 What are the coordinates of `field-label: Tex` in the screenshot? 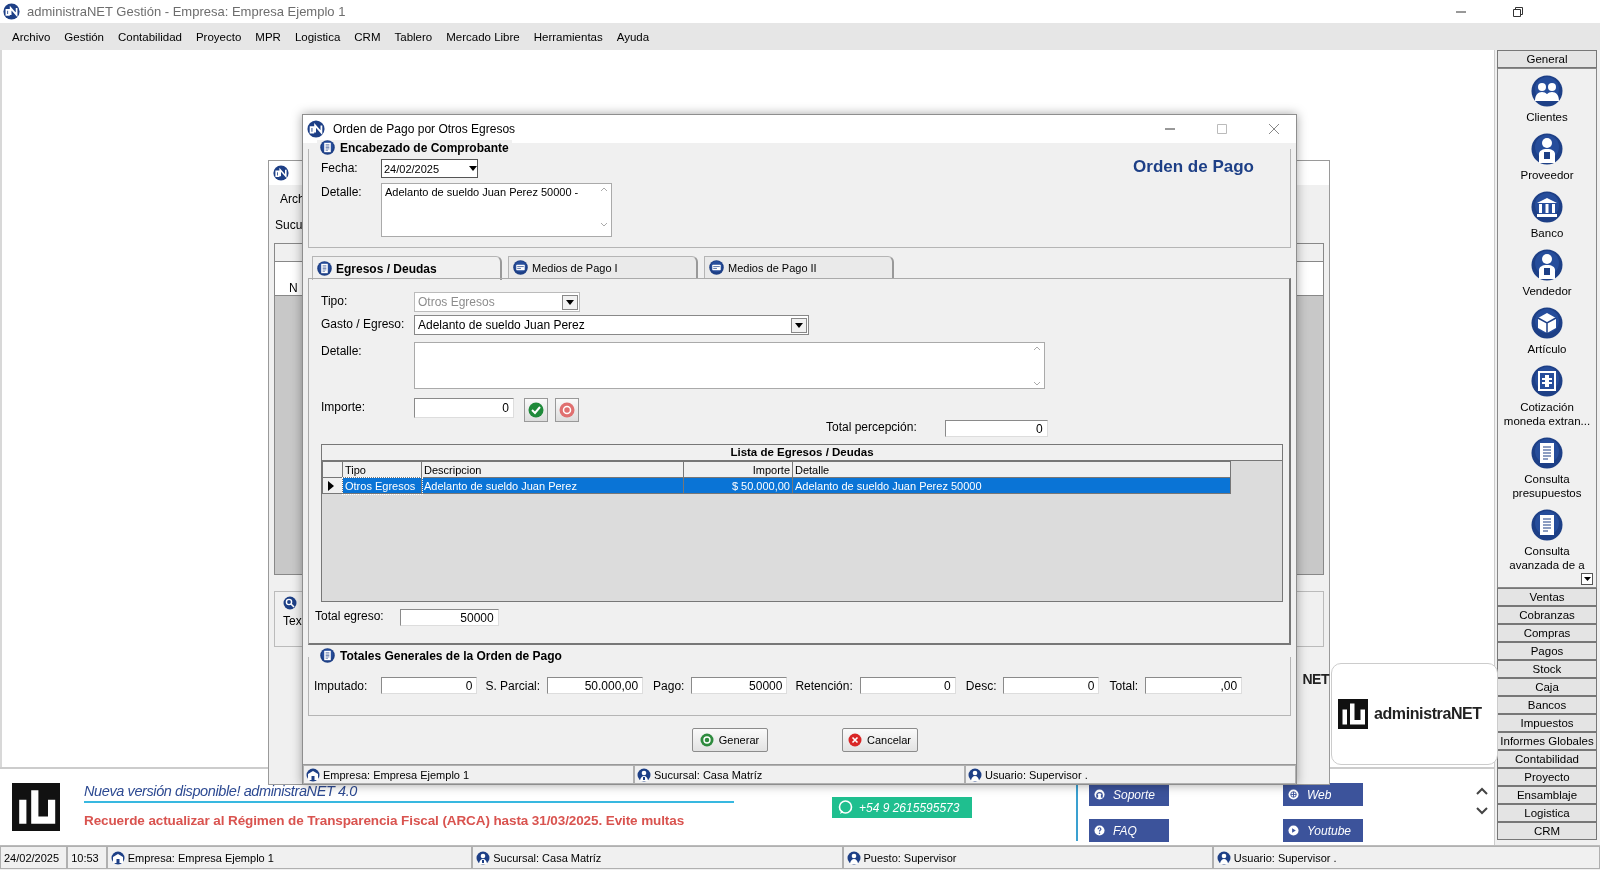 It's located at (292, 621).